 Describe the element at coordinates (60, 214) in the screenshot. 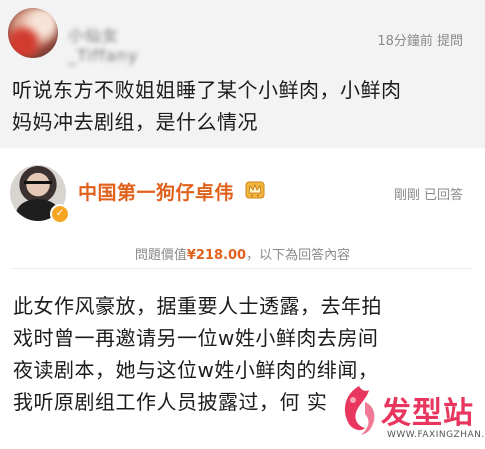

I see `verified-badge-icon: ✓` at that location.